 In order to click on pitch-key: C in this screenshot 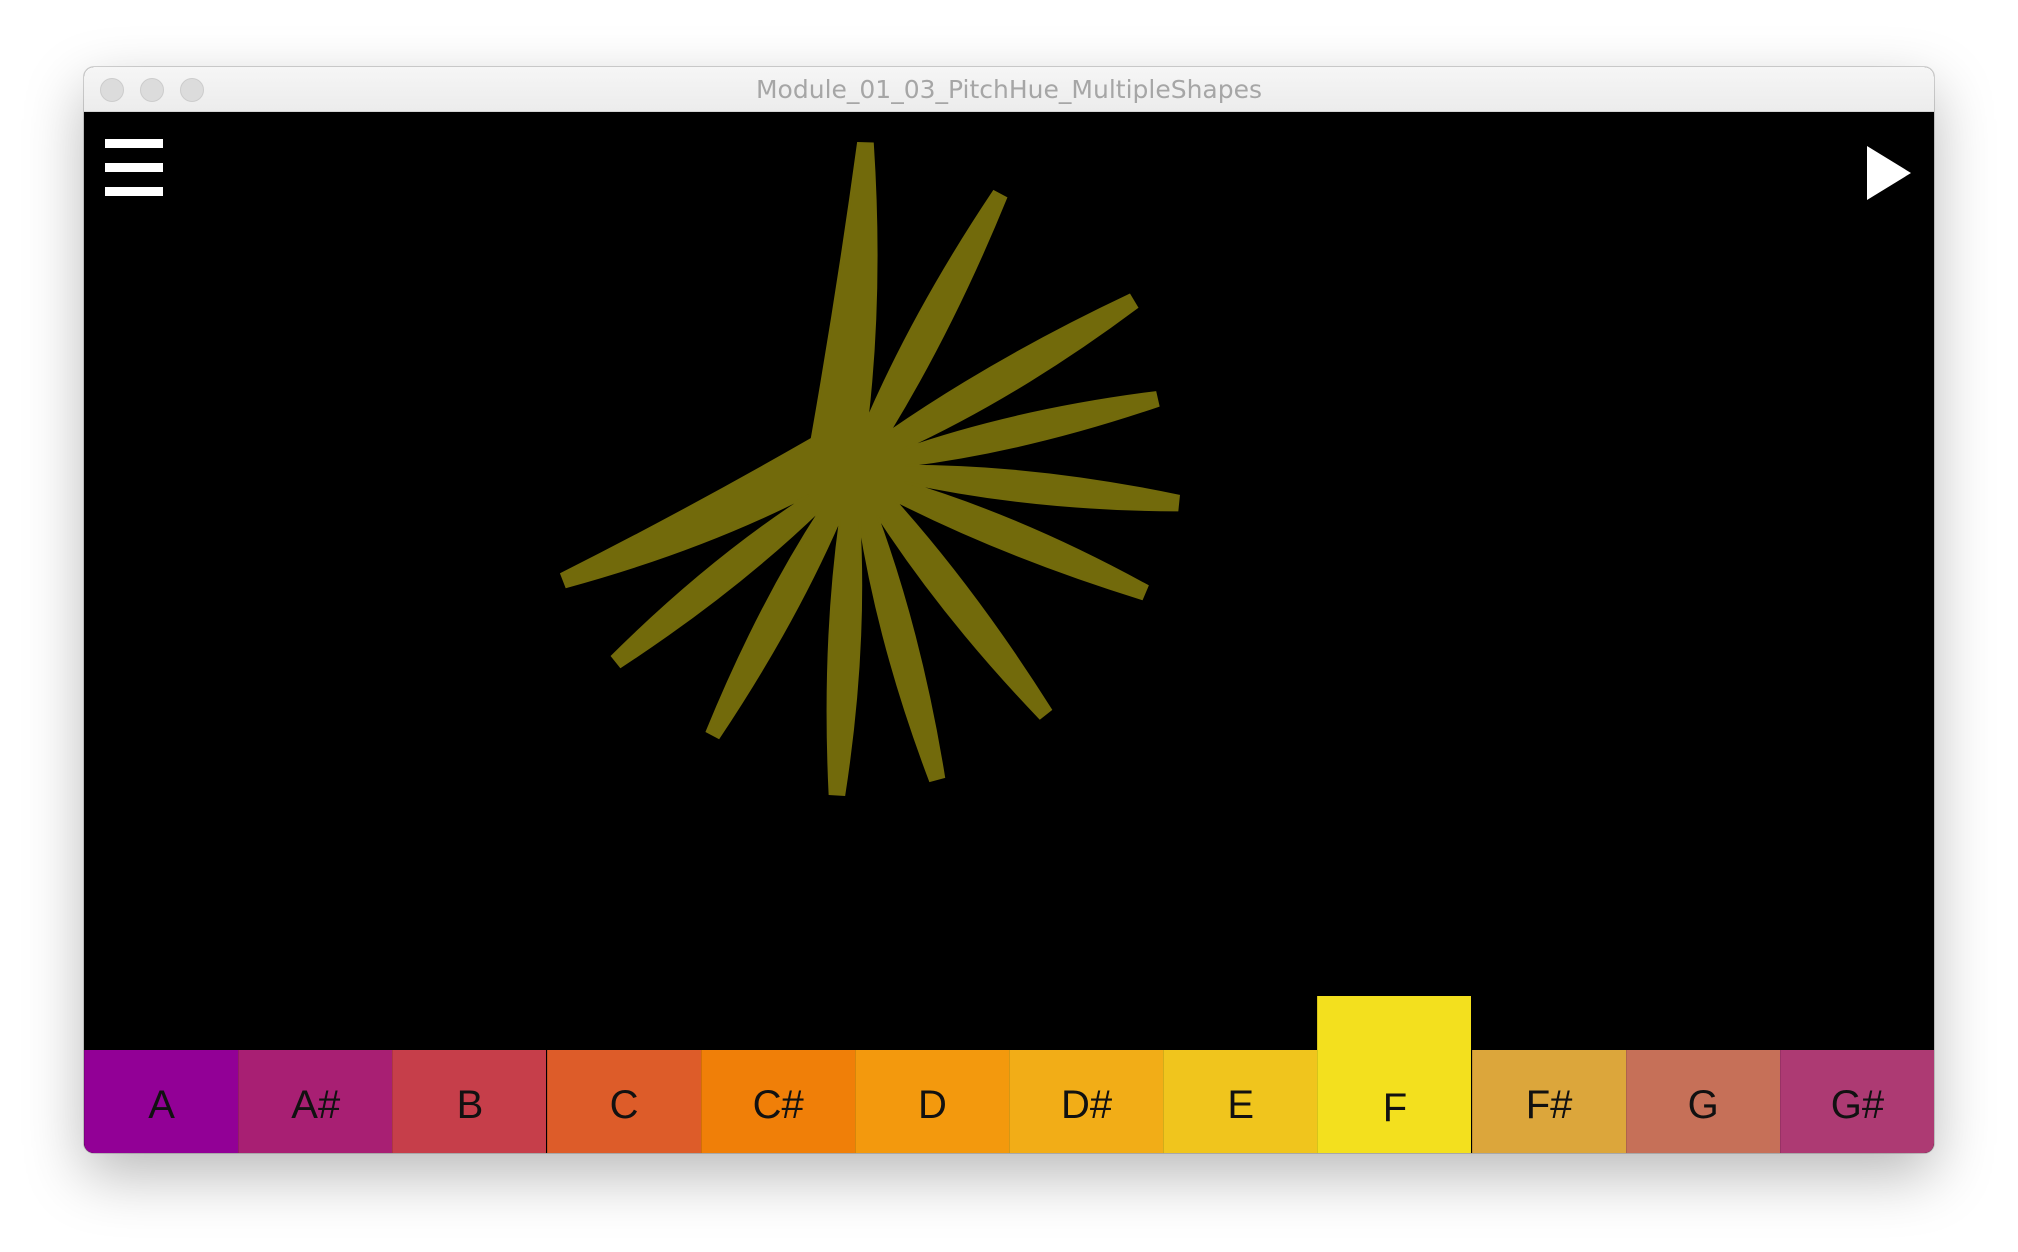, I will do `click(623, 1101)`.